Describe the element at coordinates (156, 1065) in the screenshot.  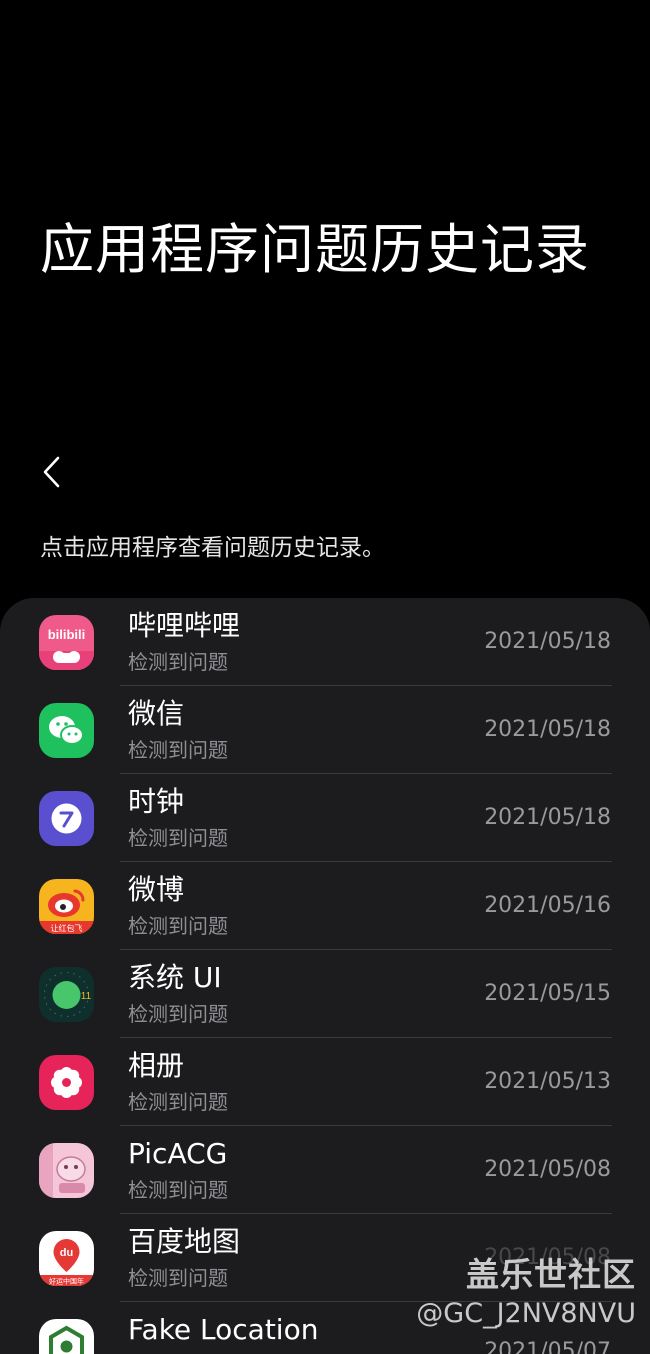
I see `app-name: 相册` at that location.